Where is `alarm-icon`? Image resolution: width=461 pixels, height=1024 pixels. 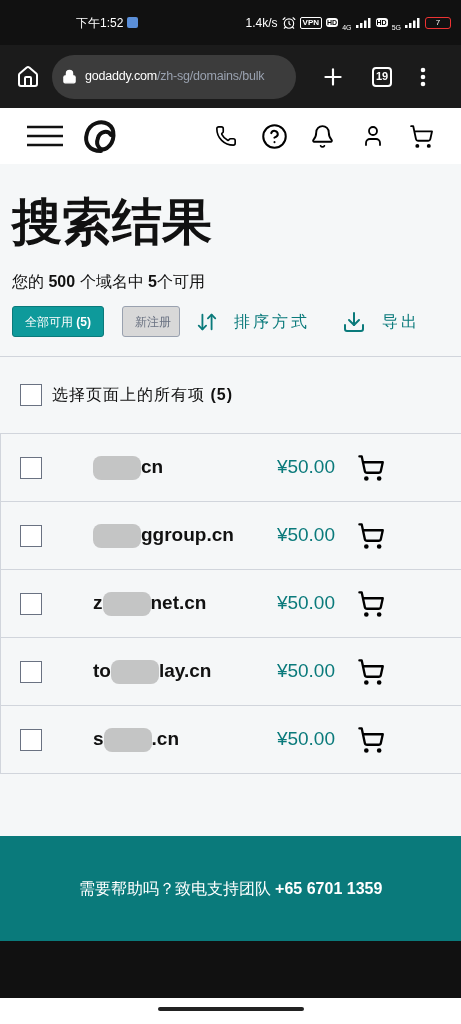
alarm-icon is located at coordinates (288, 22).